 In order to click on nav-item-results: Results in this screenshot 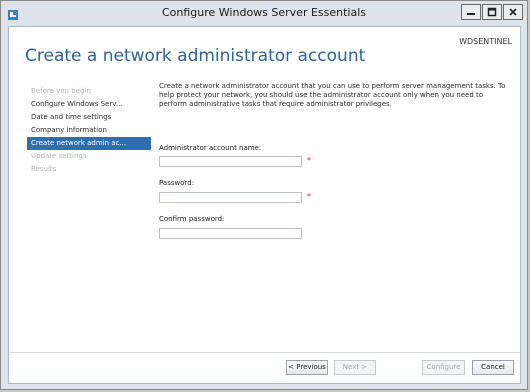, I will do `click(44, 169)`.